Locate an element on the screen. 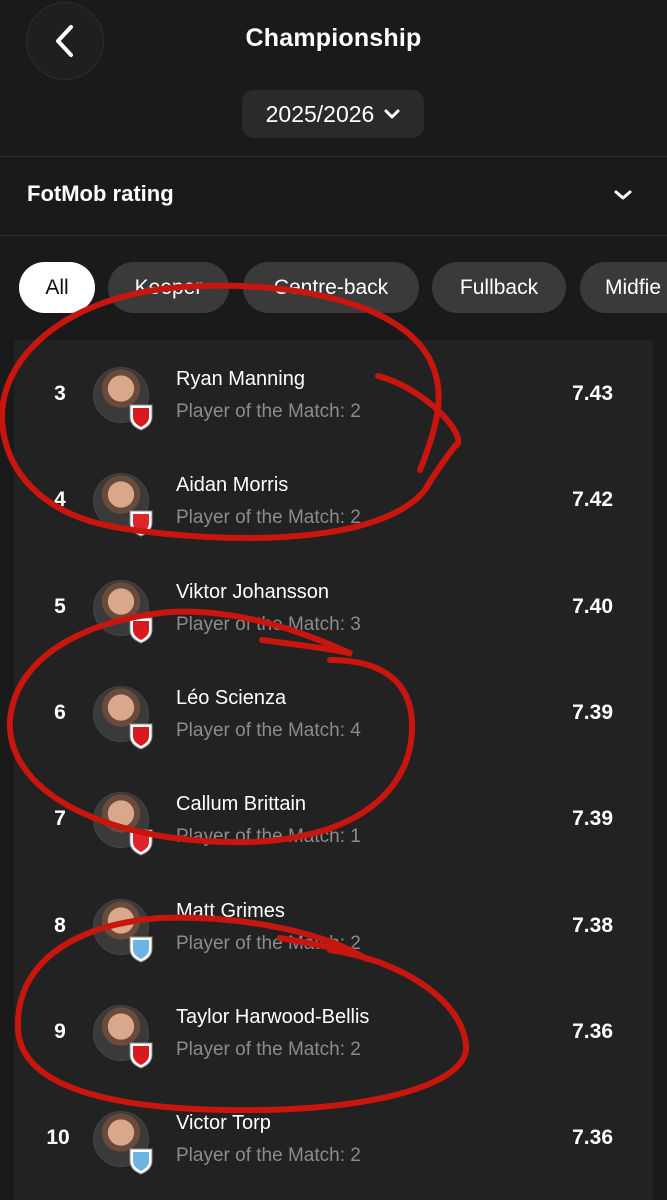 Image resolution: width=667 pixels, height=1200 pixels. season-label: 2025/2026 is located at coordinates (320, 113).